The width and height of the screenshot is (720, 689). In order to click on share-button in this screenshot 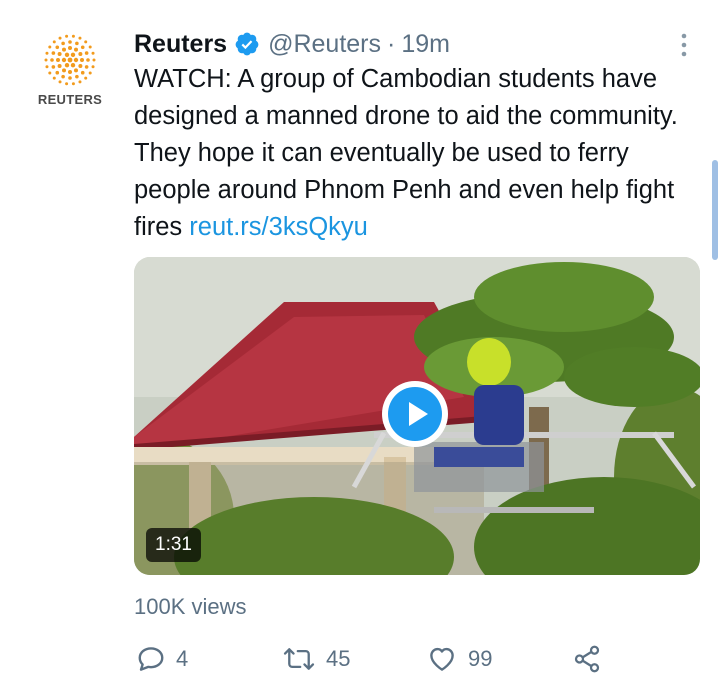, I will do `click(592, 659)`.